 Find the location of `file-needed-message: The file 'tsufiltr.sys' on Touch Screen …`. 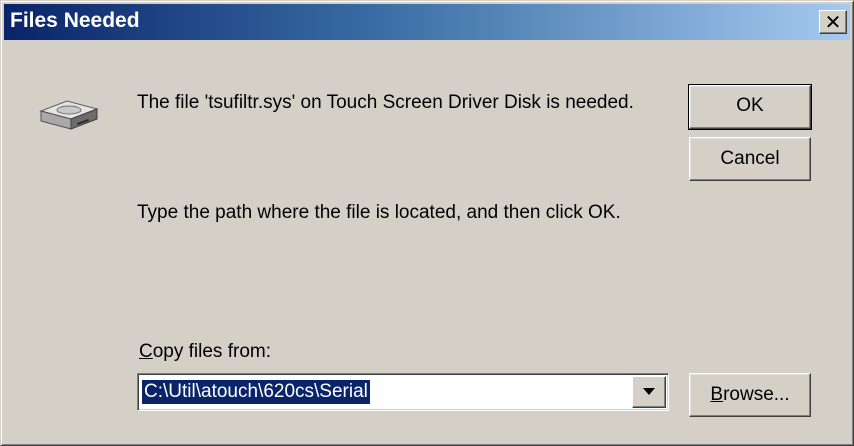

file-needed-message: The file 'tsufiltr.sys' on Touch Screen … is located at coordinates (385, 102).